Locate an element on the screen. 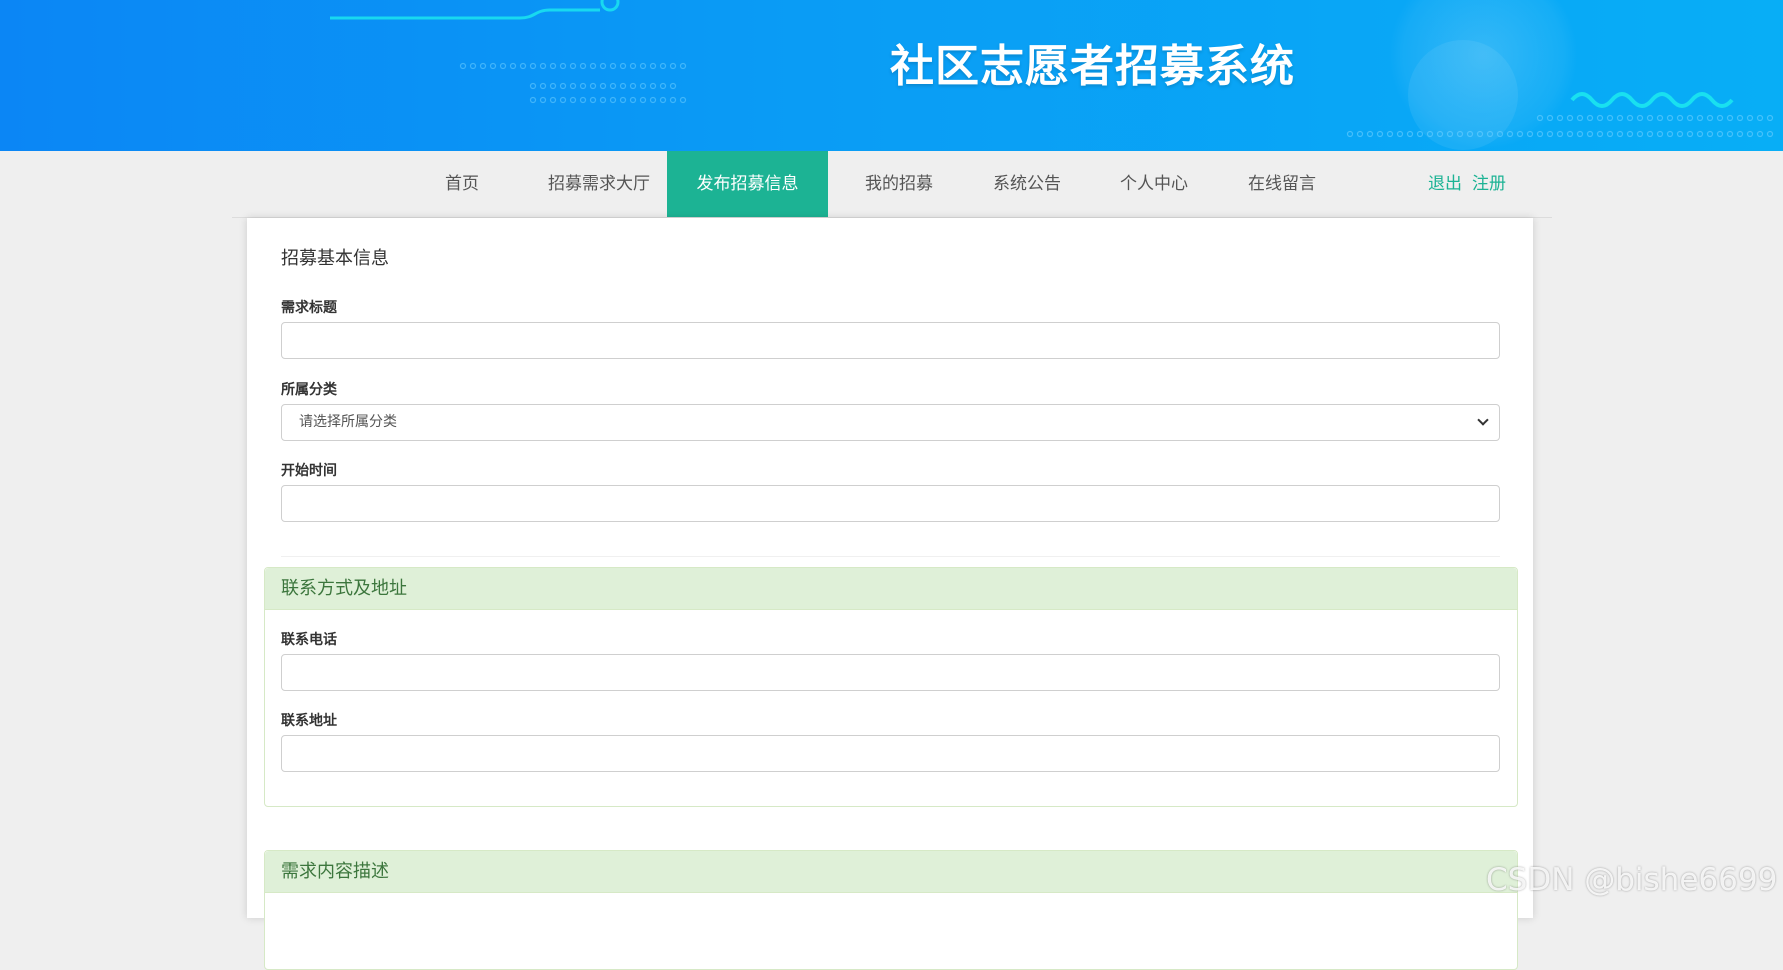 The width and height of the screenshot is (1783, 970). address-input is located at coordinates (890, 753).